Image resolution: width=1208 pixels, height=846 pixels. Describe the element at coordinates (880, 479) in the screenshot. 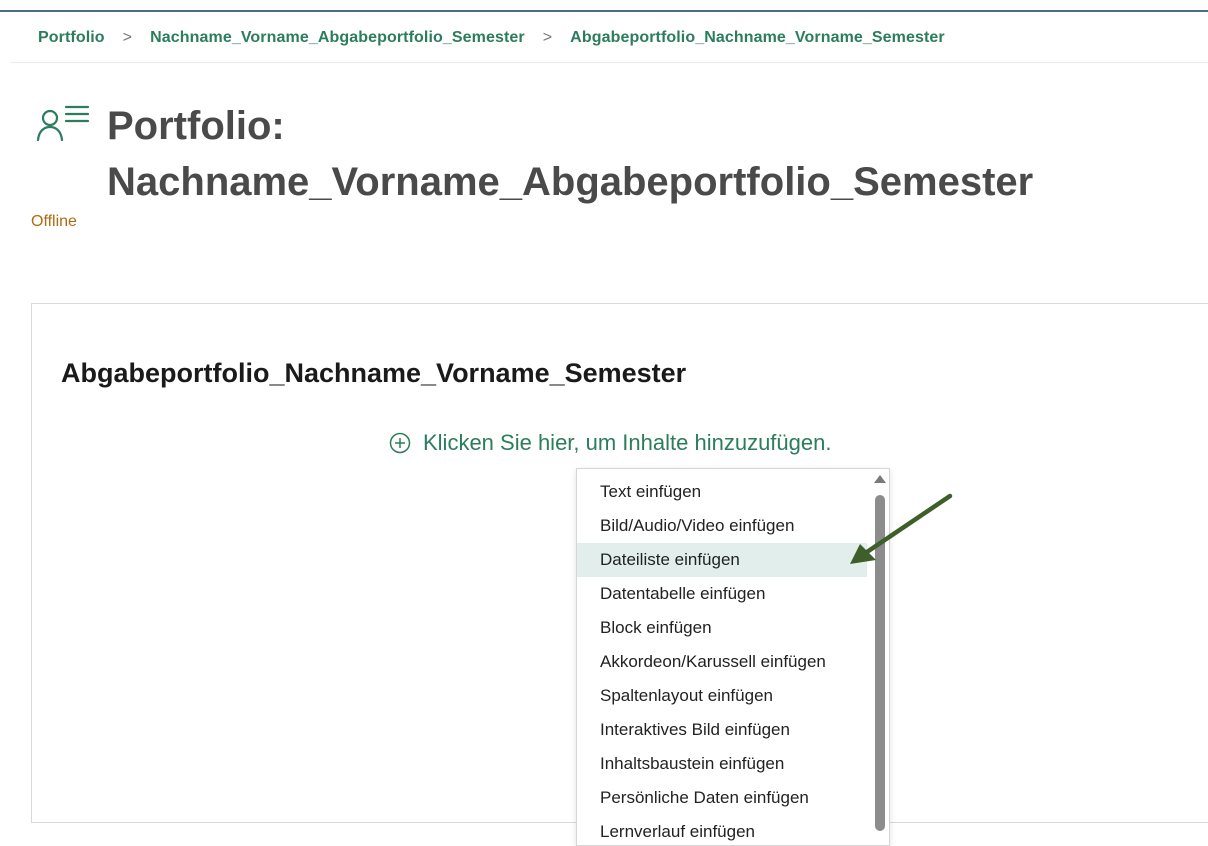

I see `scroll-up-arrow-icon` at that location.